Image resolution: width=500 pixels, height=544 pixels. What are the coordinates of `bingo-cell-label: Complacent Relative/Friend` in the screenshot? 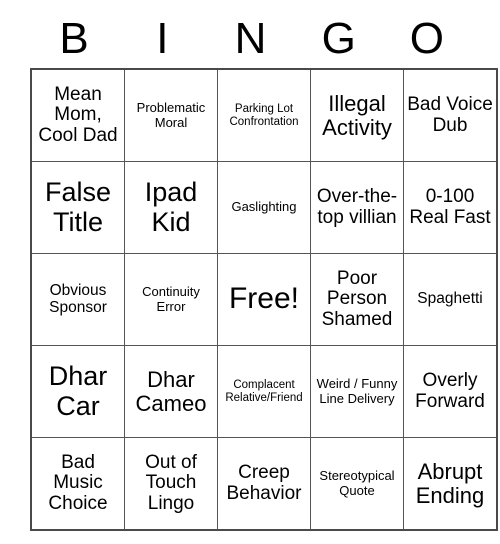 It's located at (264, 391).